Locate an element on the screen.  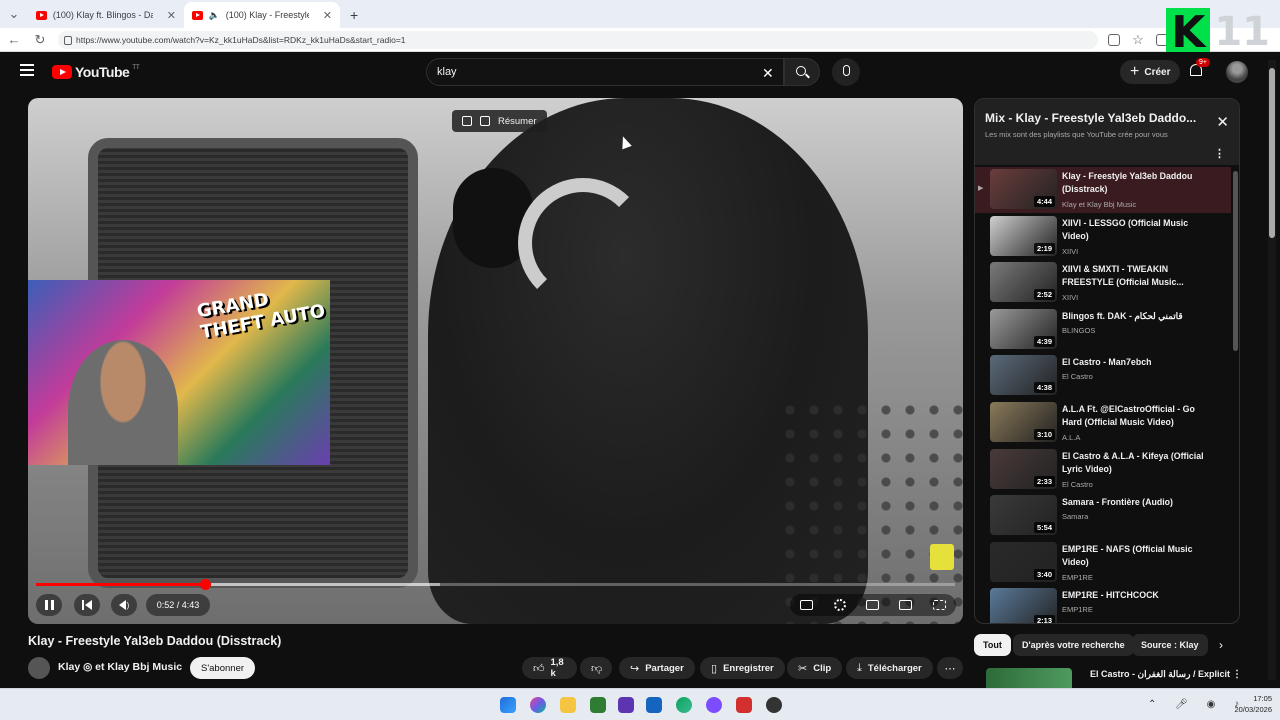
create-button: + Créer is located at coordinates (1150, 72).